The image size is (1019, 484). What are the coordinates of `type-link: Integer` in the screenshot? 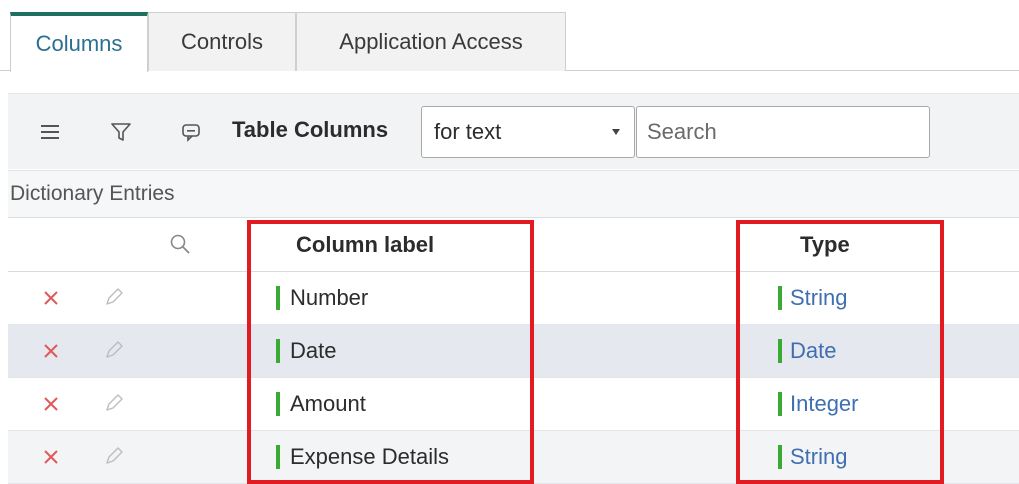 It's located at (824, 404).